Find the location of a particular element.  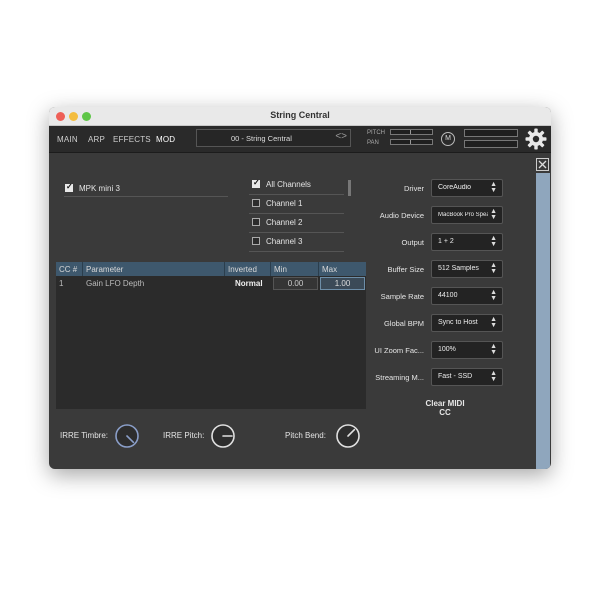

title-bar: String Central is located at coordinates (300, 116).